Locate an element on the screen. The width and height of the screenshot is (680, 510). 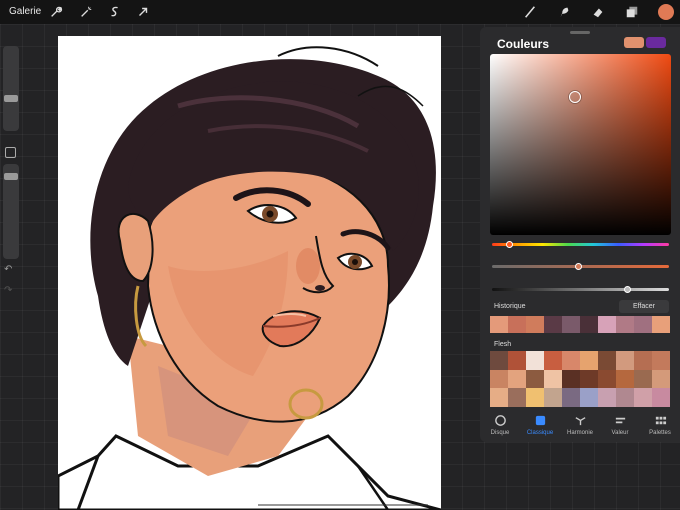
redo-icon: ↷ is located at coordinates (8, 290).